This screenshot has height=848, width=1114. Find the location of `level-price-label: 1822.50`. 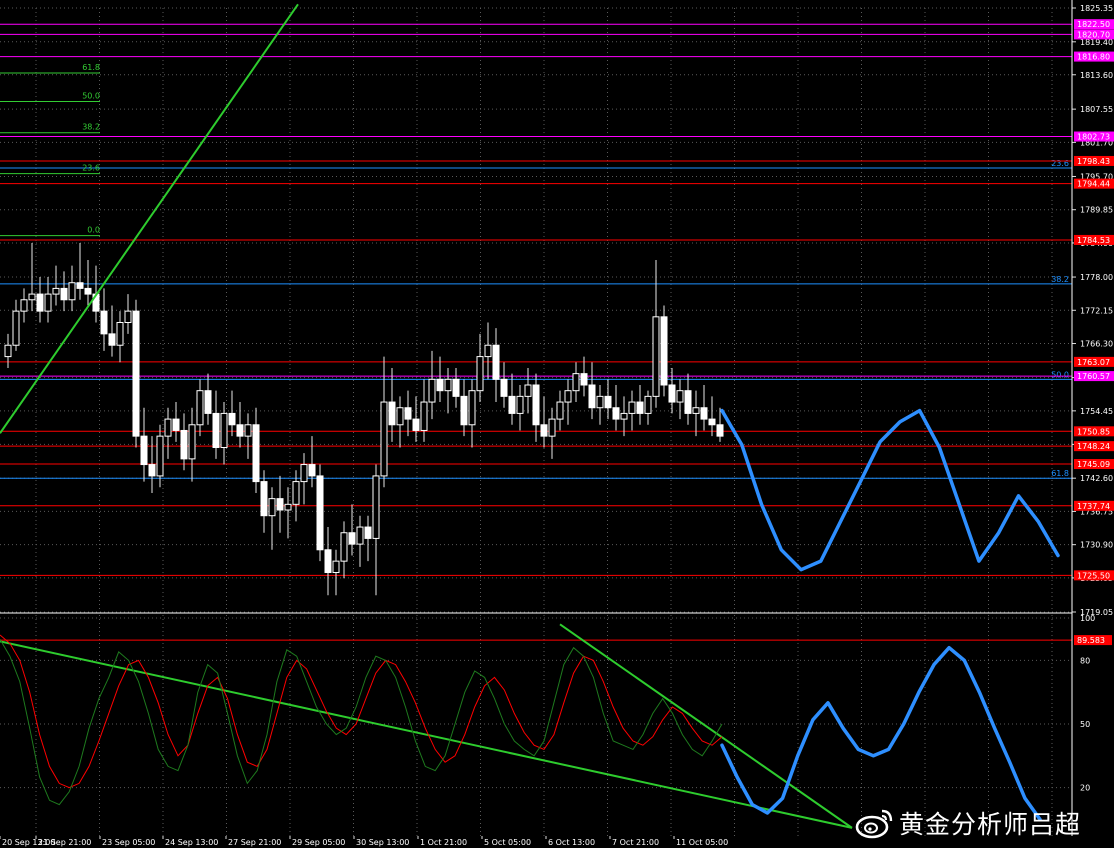

level-price-label: 1822.50 is located at coordinates (1093, 24).